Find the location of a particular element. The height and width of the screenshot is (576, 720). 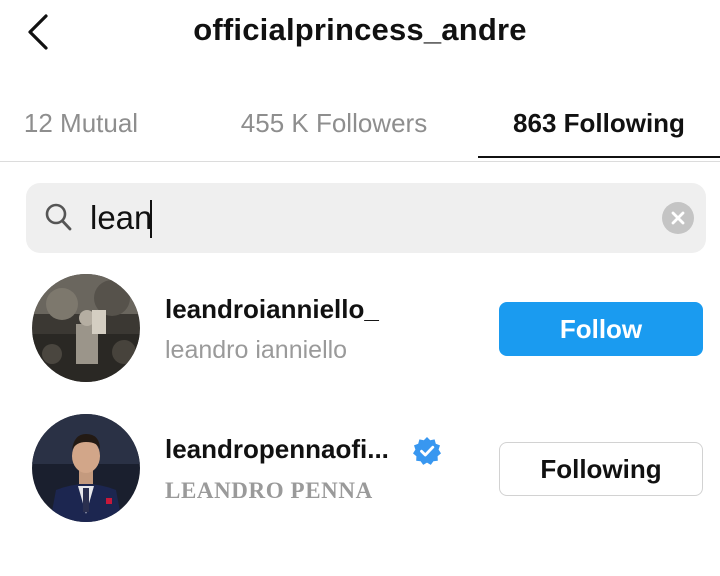

clear-icon is located at coordinates (678, 218).